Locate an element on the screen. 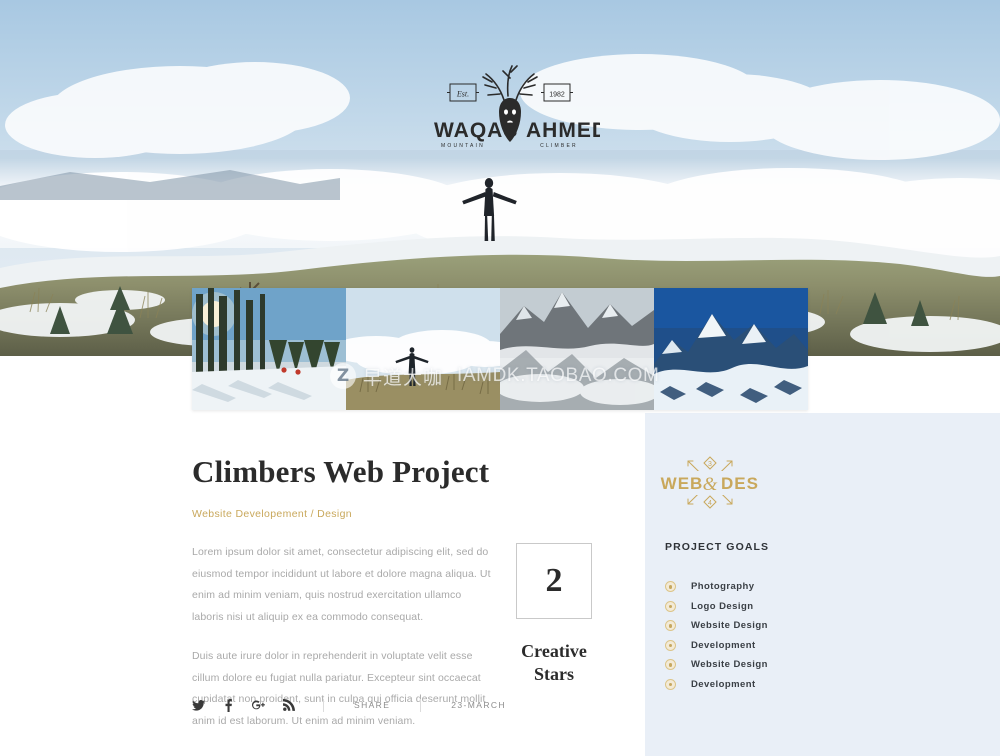 This screenshot has width=1000, height=756. project-category: Website Developement / Design is located at coordinates (402, 514).